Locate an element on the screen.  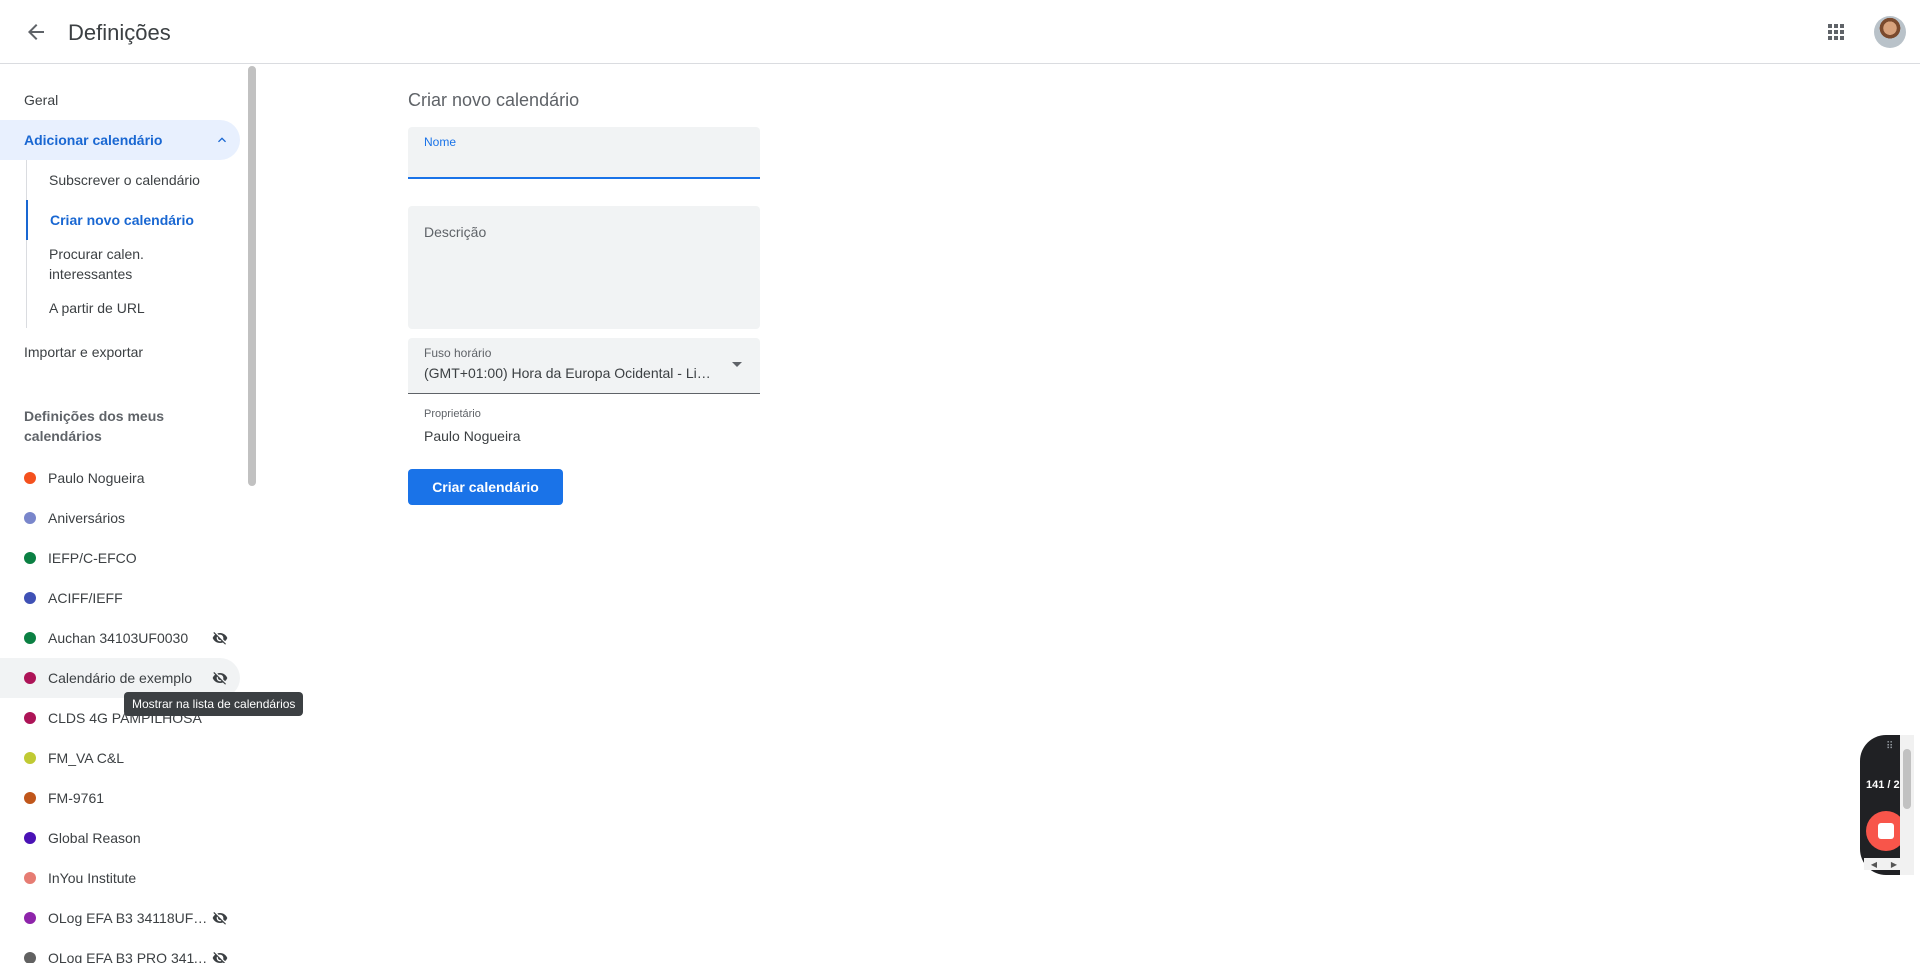
description-field: Descrição is located at coordinates (584, 267).